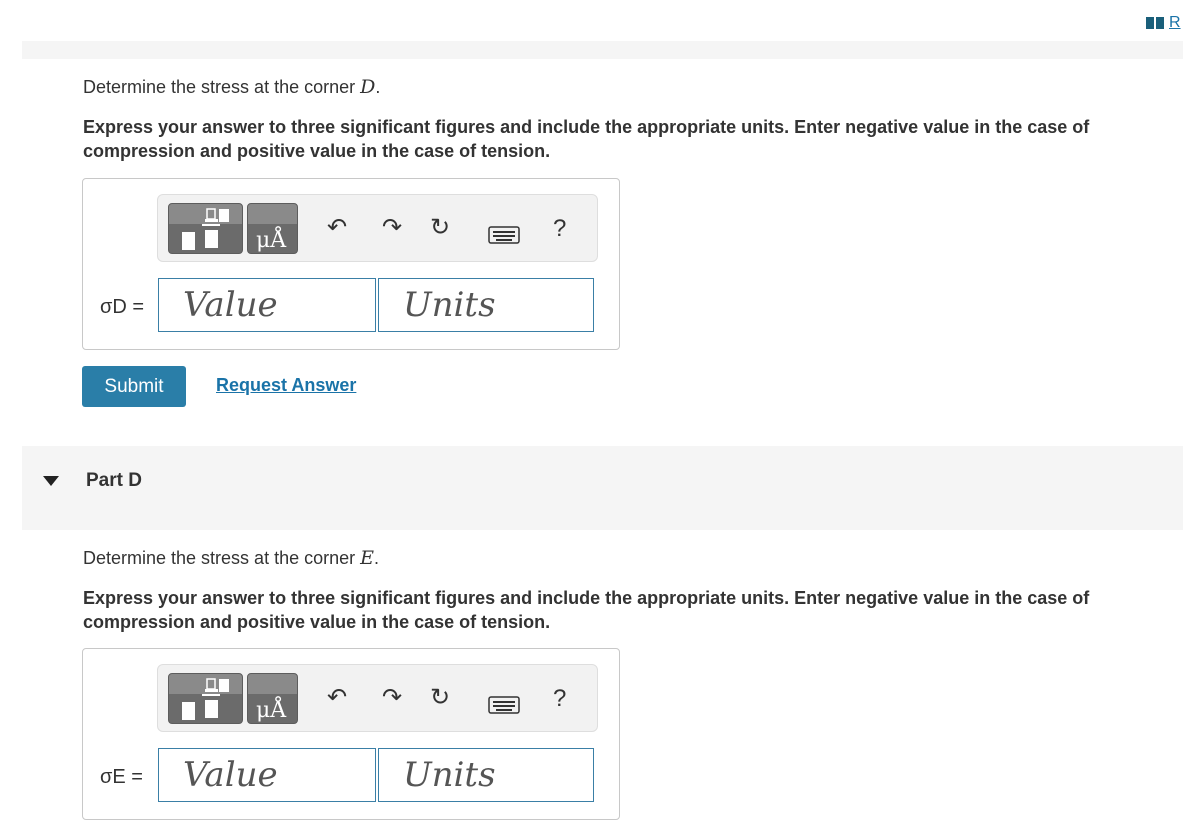 This screenshot has width=1183, height=820. I want to click on question-prompt-d: Determine the stress at the corner E., so click(231, 558).